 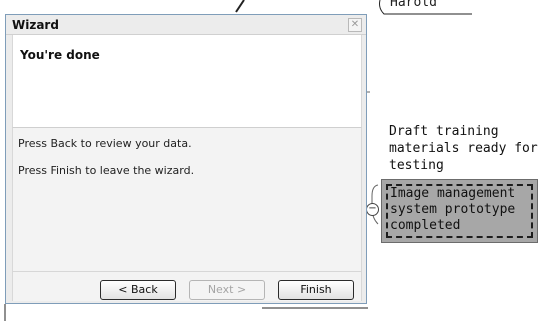 I want to click on close-icon: ✕, so click(x=355, y=25).